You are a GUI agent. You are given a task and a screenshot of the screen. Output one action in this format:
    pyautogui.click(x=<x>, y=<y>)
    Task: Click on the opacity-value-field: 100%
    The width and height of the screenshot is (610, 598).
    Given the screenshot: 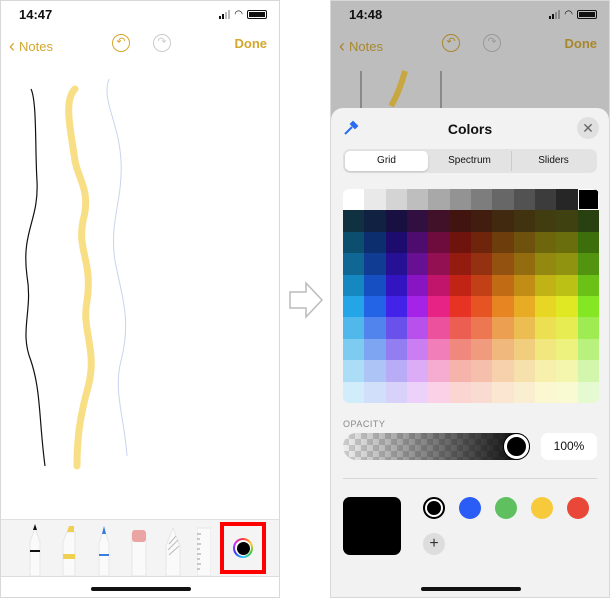 What is the action you would take?
    pyautogui.click(x=569, y=446)
    